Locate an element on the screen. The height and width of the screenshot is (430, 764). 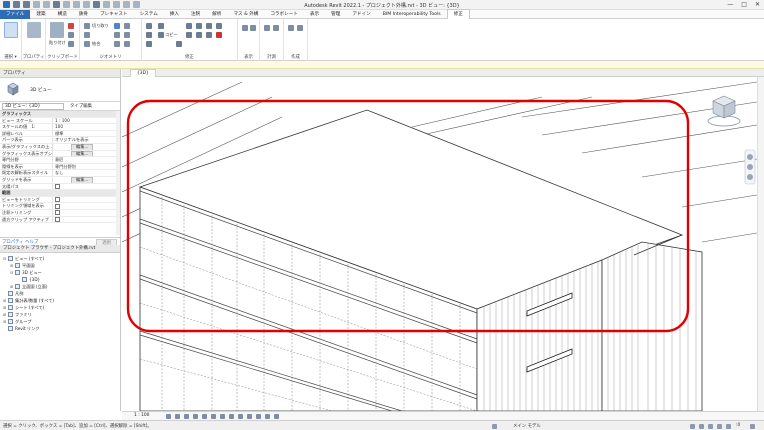
scale-icon is located at coordinates (199, 26).